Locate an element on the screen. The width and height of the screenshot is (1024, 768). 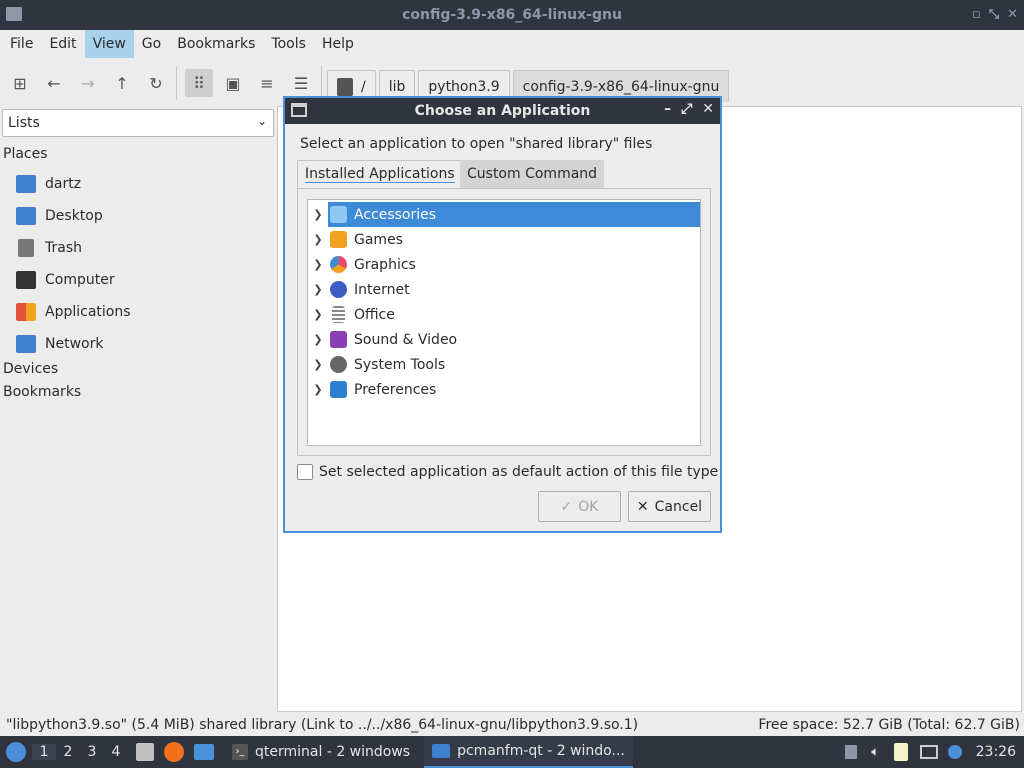
menu-edit: Edit is located at coordinates (62, 44).